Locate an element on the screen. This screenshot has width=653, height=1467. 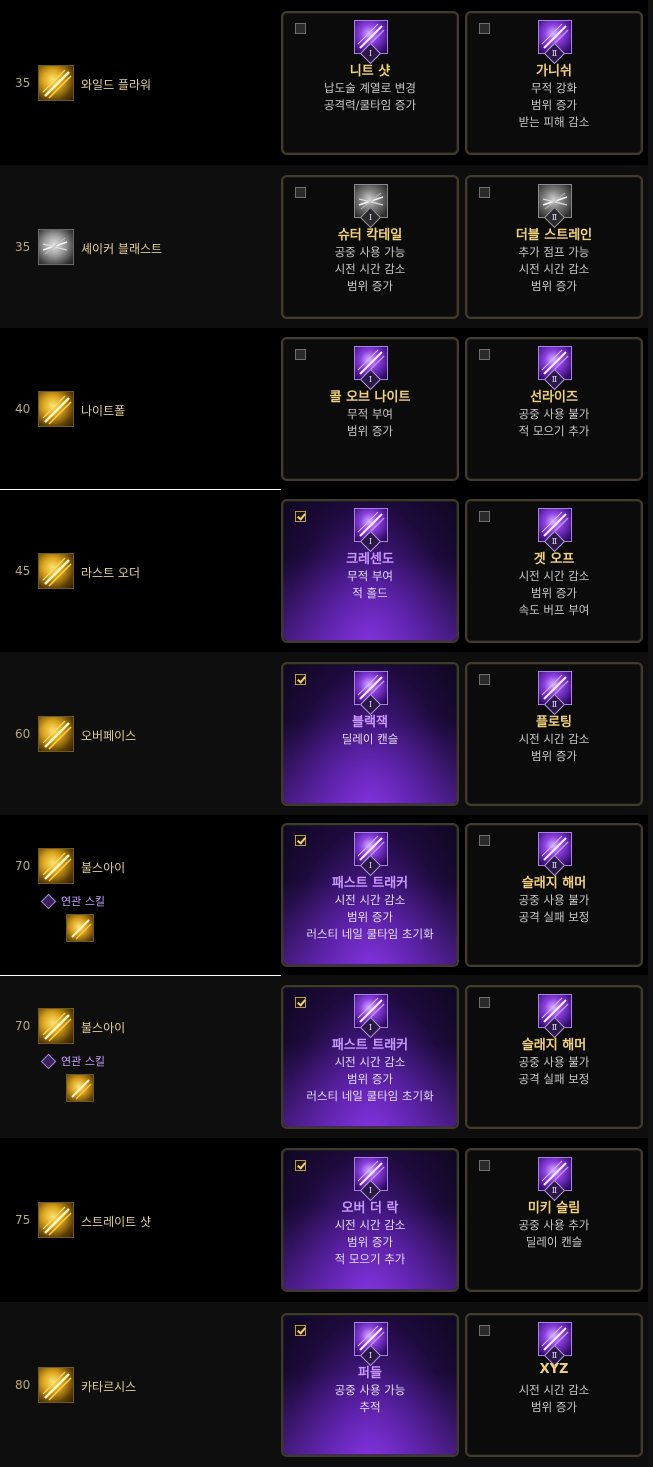
tripod-description: 공중 사용 가능 시전 시간 감소 범위 증가 is located at coordinates (370, 269).